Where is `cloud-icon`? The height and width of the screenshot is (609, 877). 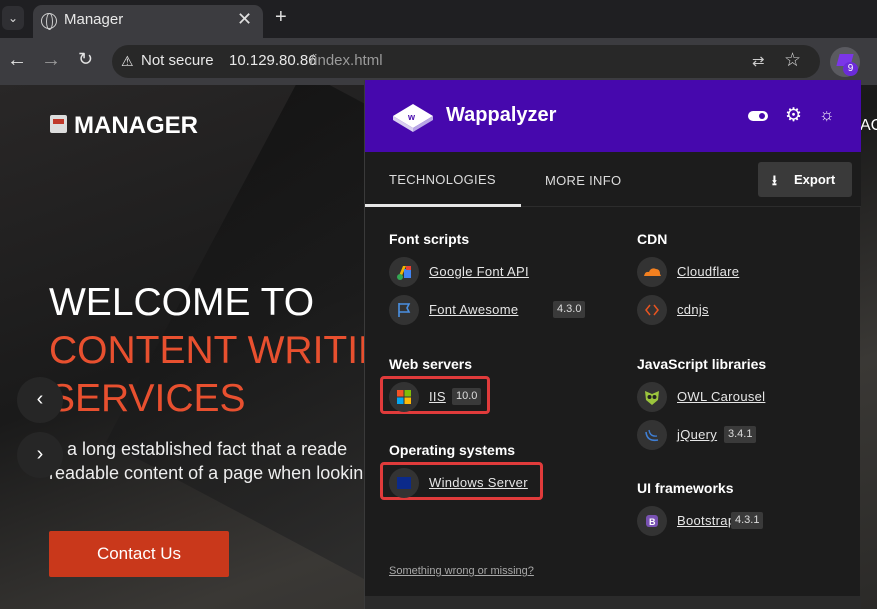
cloud-icon is located at coordinates (652, 272).